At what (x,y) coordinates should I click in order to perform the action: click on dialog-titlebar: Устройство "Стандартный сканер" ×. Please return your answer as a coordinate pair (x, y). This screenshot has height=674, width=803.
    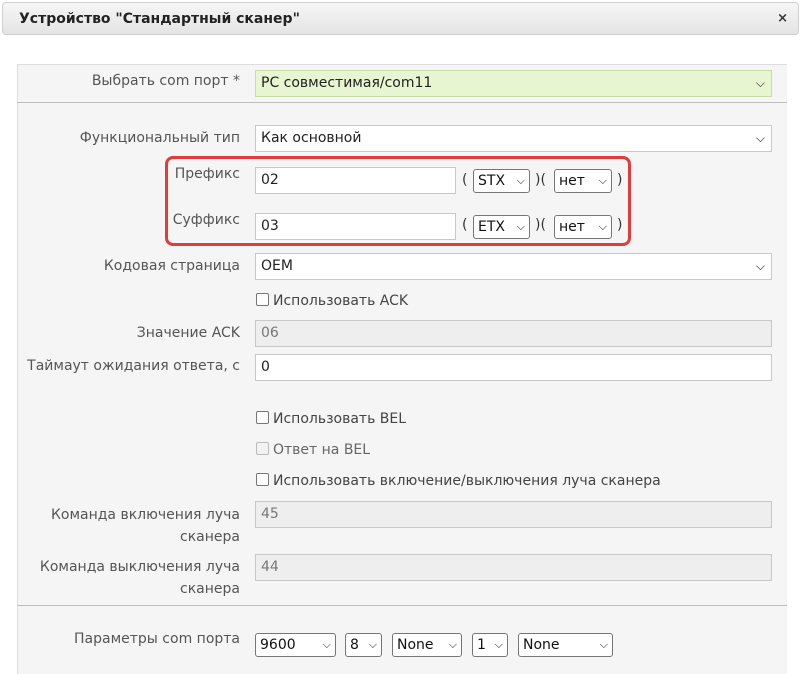
    Looking at the image, I should click on (400, 18).